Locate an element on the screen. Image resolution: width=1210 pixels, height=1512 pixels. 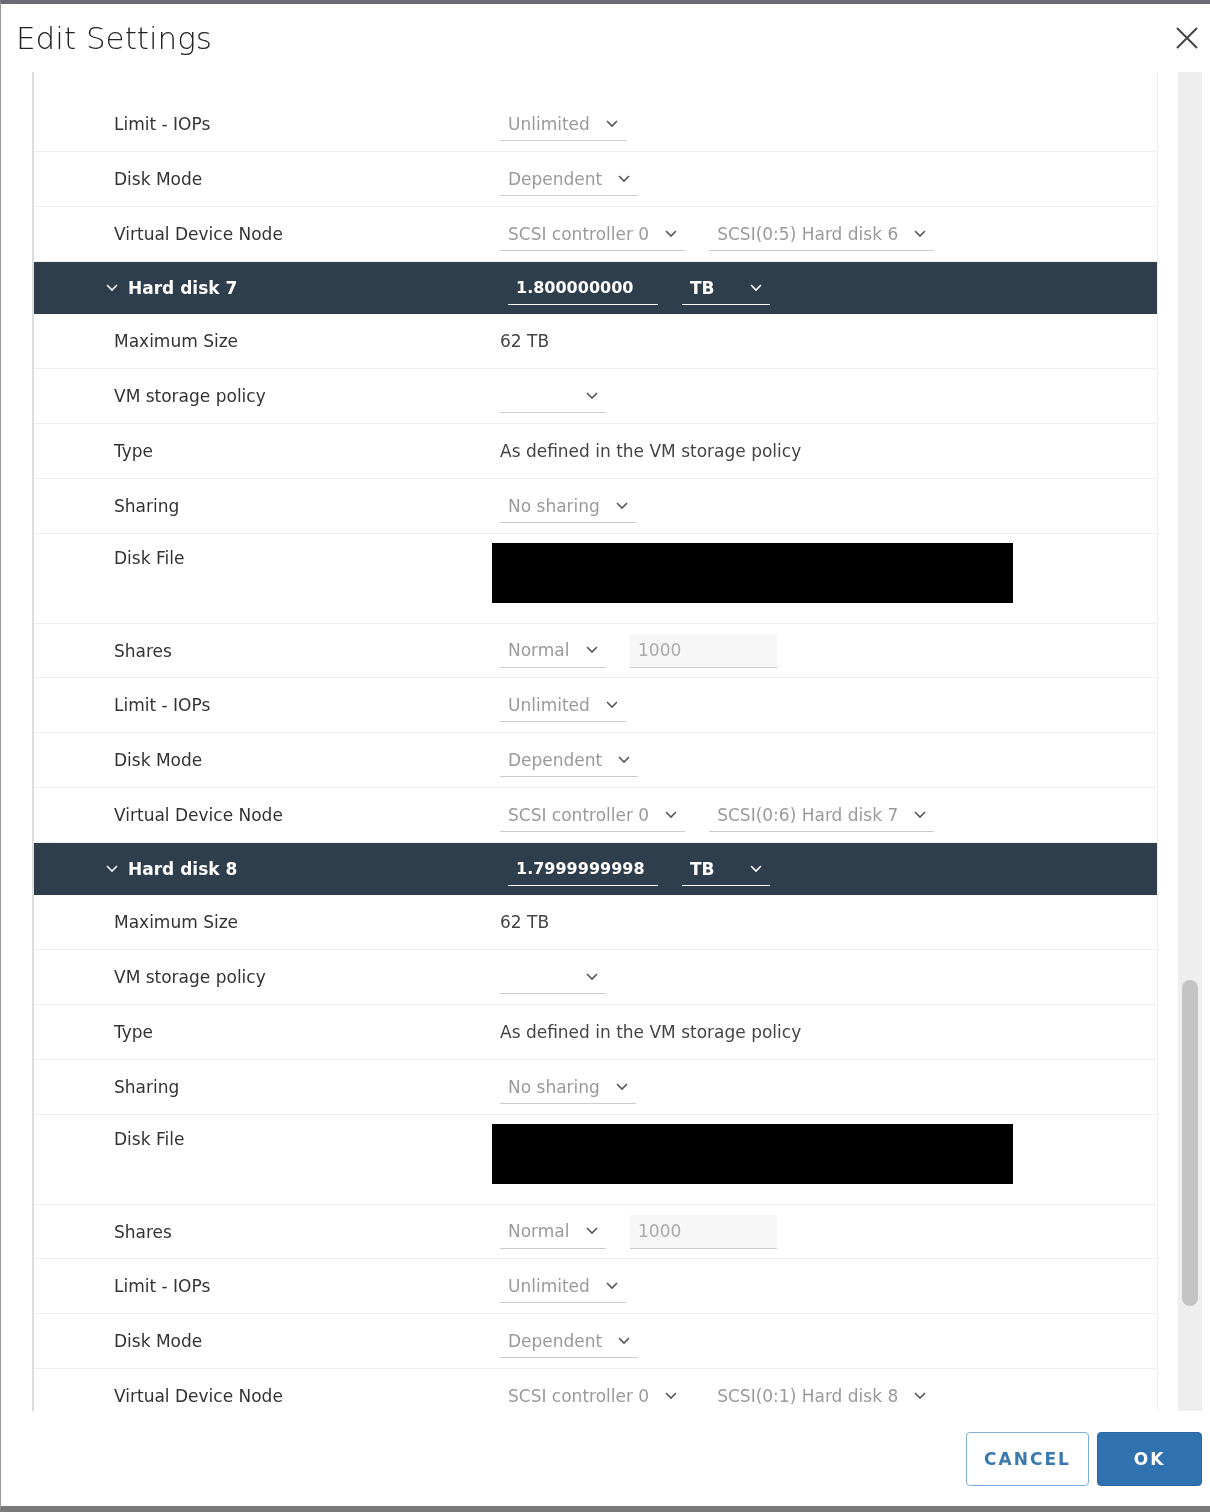
cancel-button: CANCEL is located at coordinates (1027, 1458).